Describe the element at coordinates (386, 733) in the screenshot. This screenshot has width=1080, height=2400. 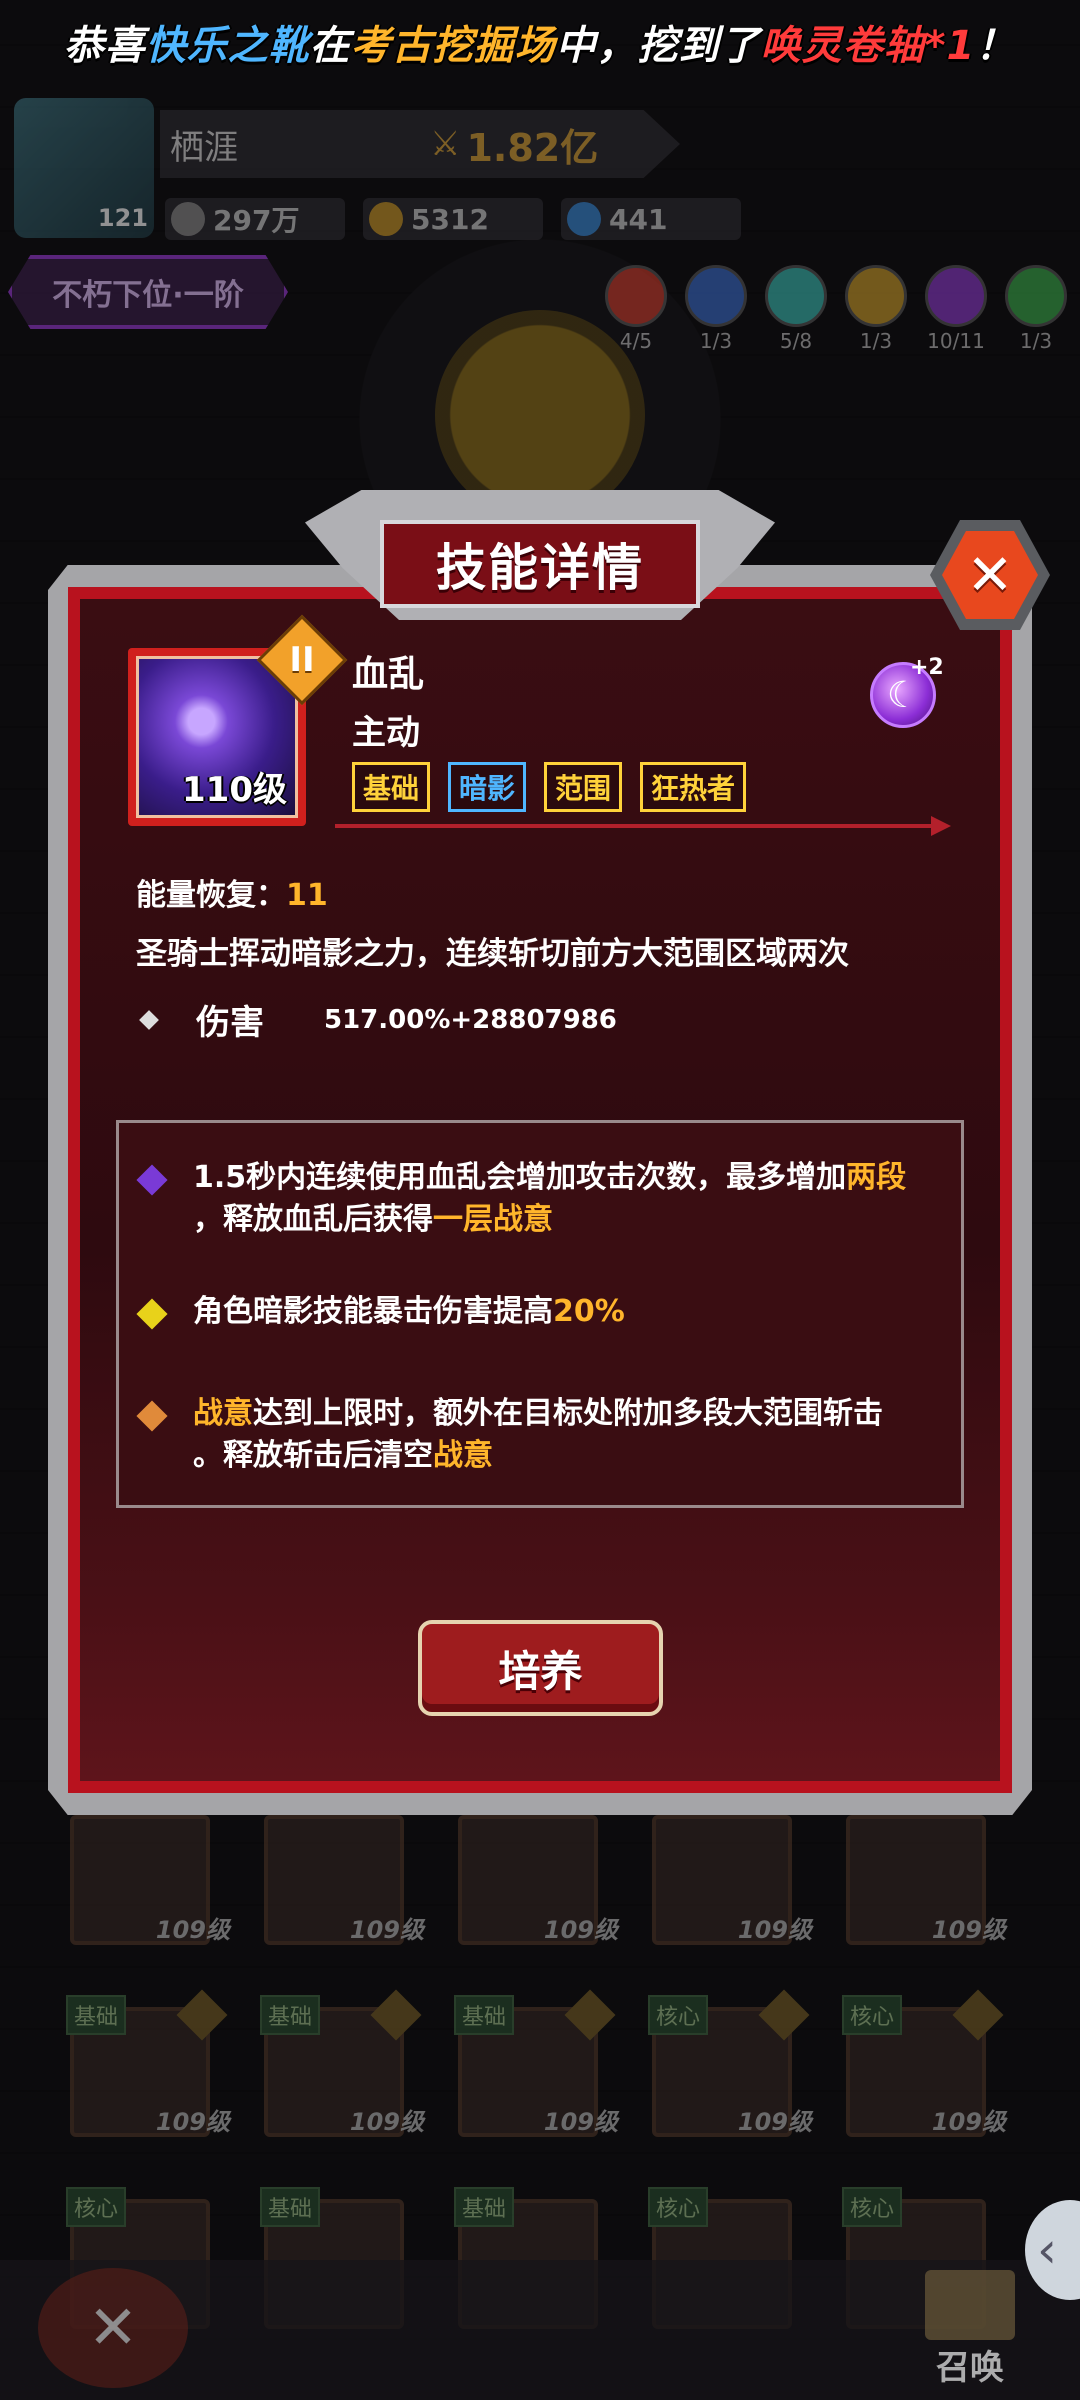
I see `skill-type: 主动` at that location.